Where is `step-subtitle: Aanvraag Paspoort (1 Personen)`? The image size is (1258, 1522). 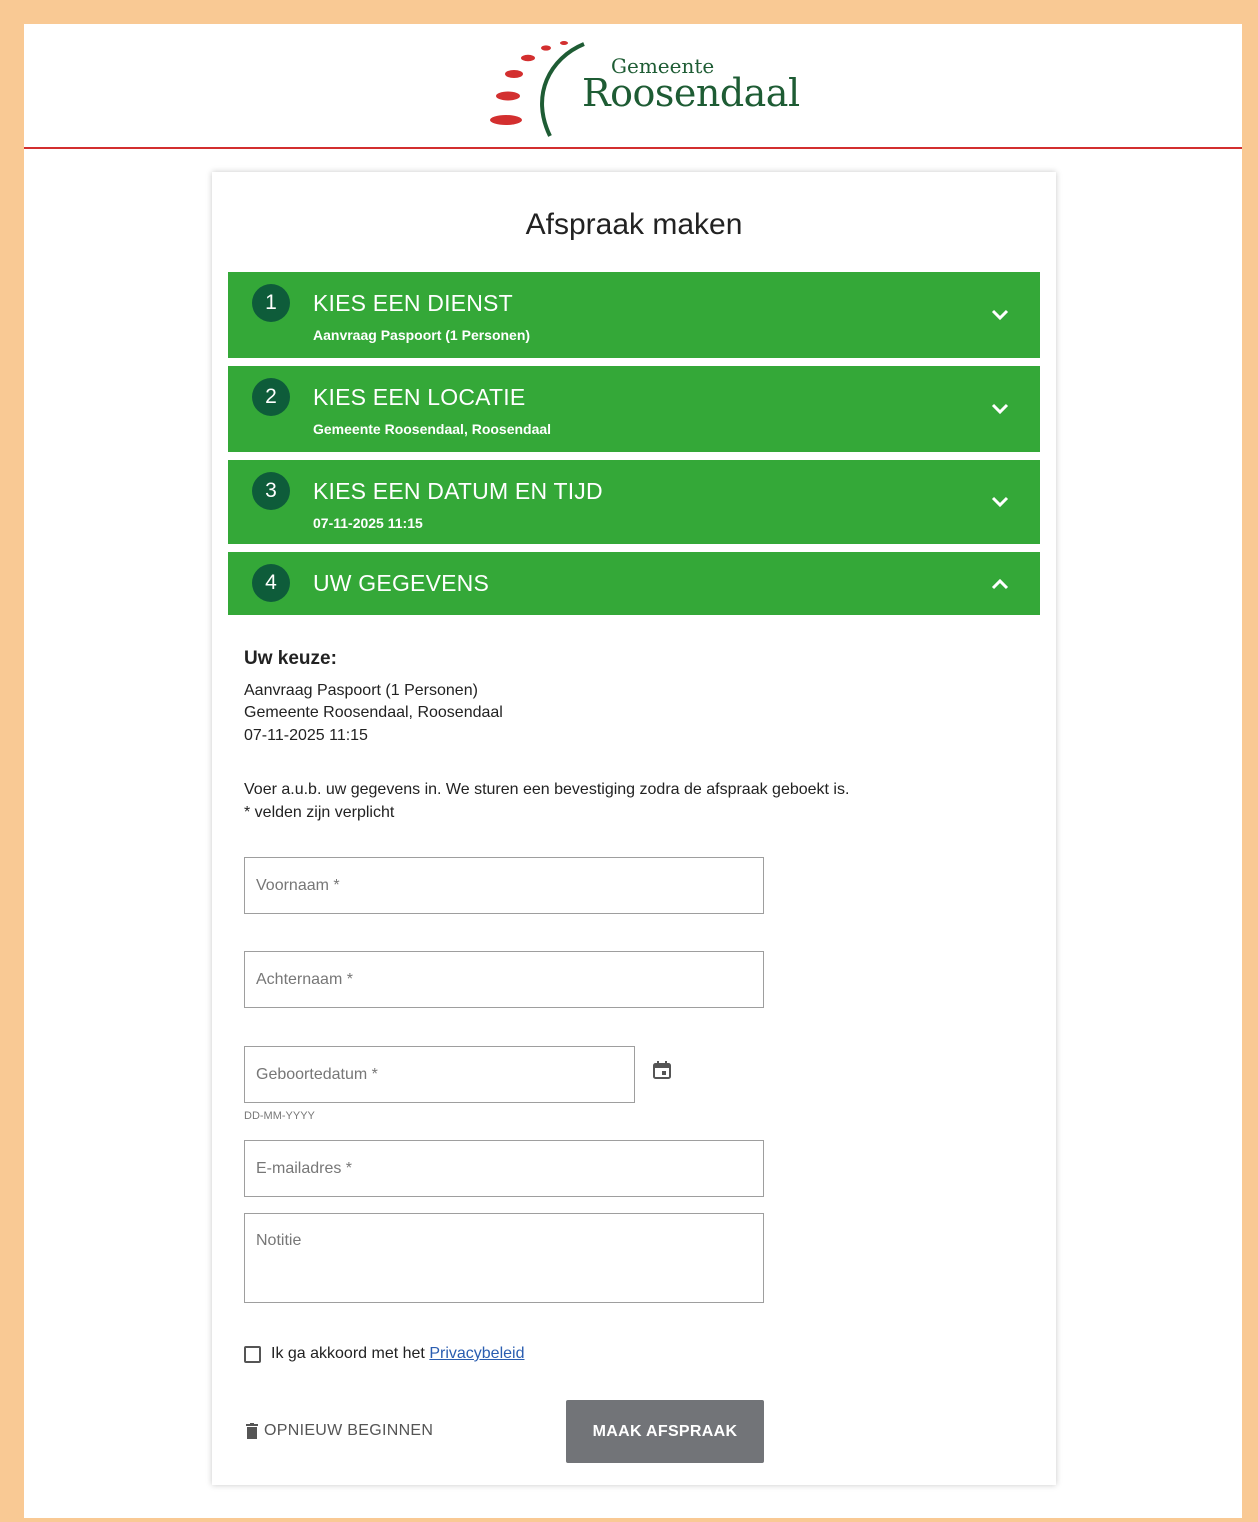 step-subtitle: Aanvraag Paspoort (1 Personen) is located at coordinates (422, 335).